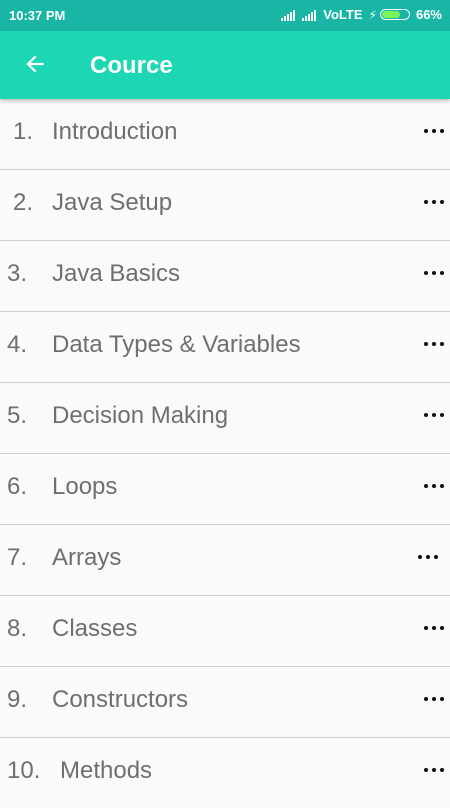  What do you see at coordinates (112, 202) in the screenshot?
I see `lesson-title: Java Setup` at bounding box center [112, 202].